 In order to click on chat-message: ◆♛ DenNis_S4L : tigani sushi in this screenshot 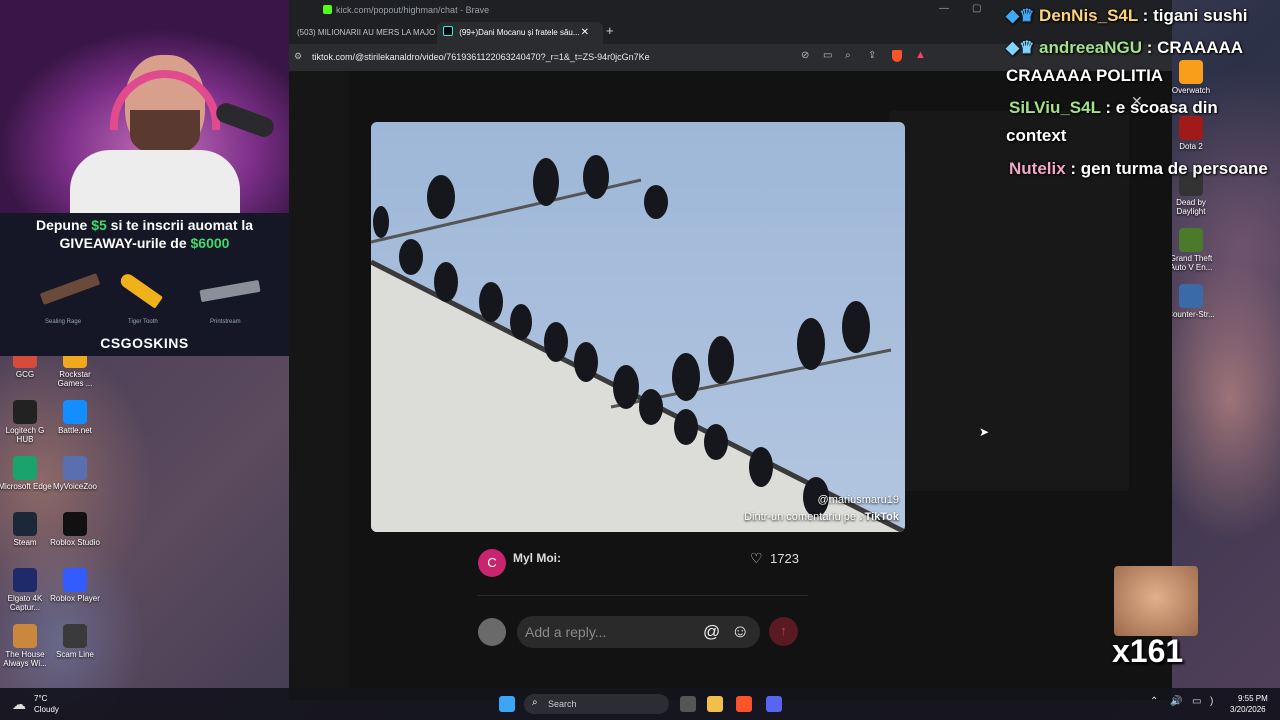, I will do `click(1127, 16)`.